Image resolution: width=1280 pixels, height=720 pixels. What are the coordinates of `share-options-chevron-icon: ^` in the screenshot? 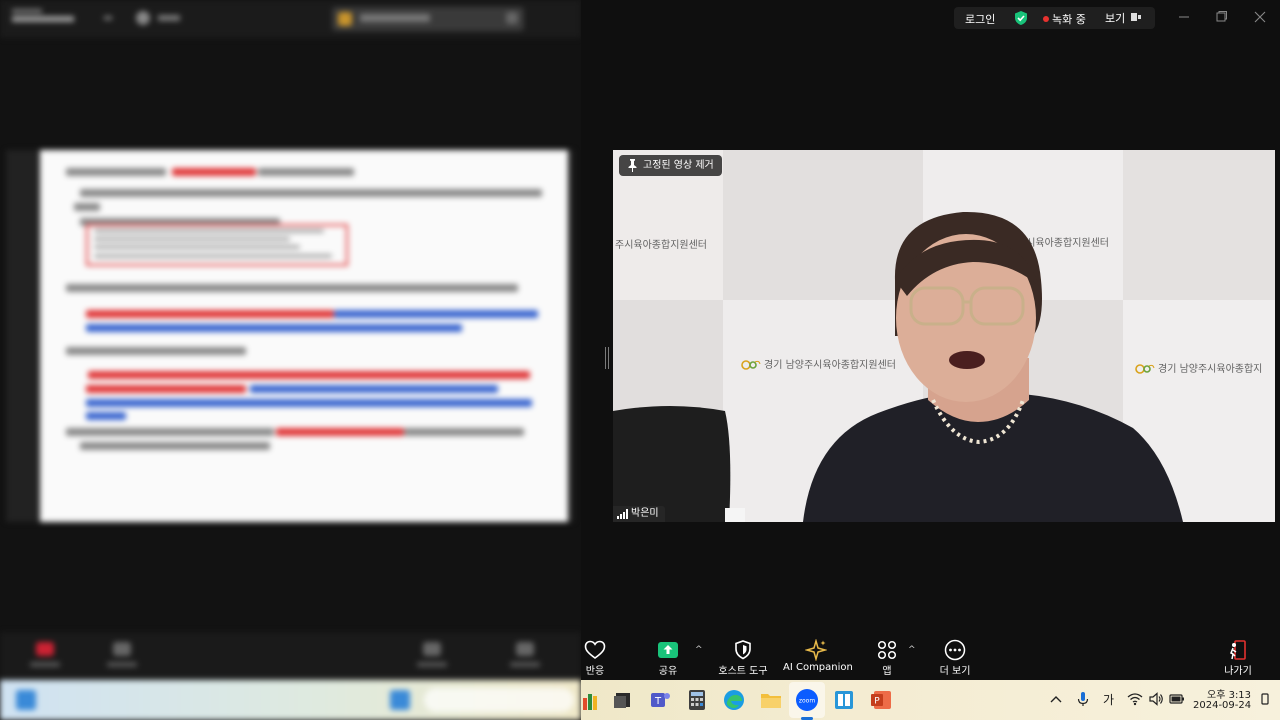 It's located at (699, 650).